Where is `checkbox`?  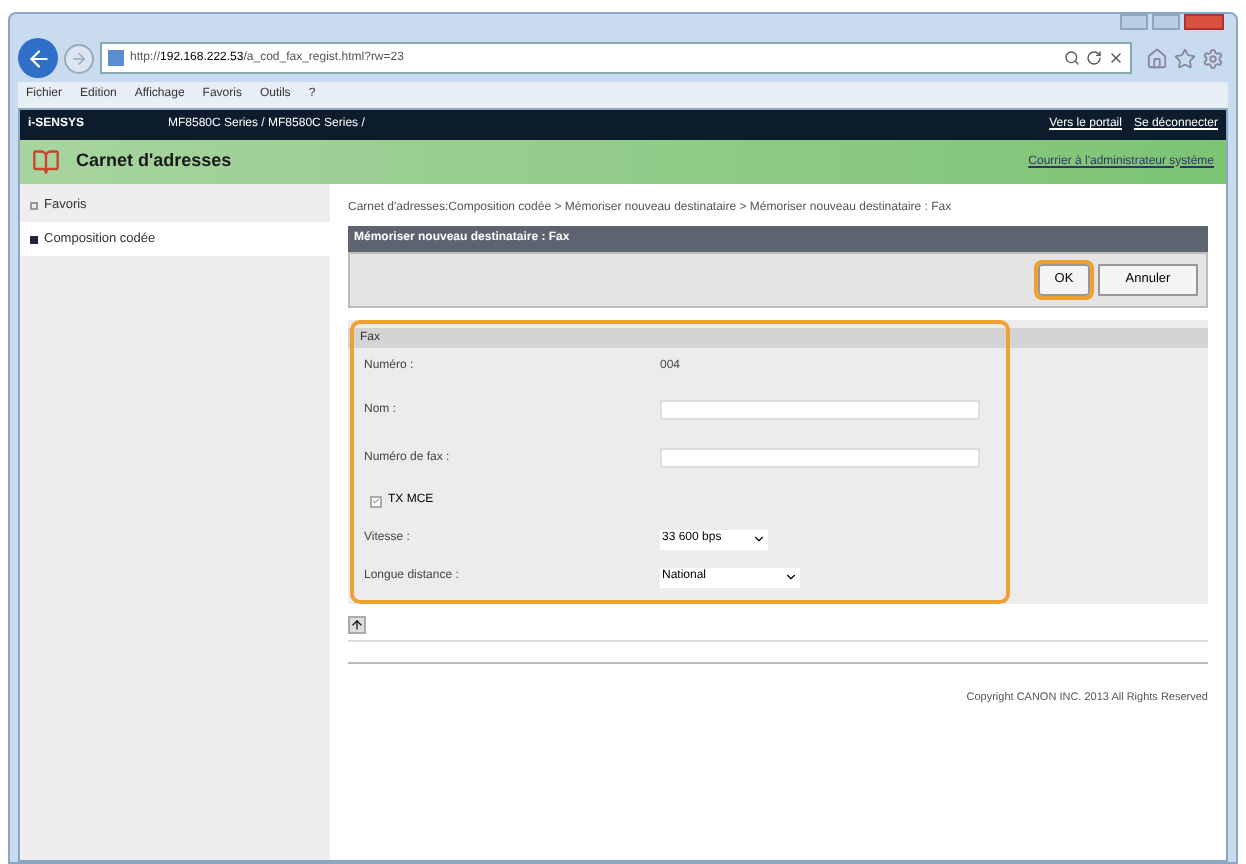 checkbox is located at coordinates (376, 501).